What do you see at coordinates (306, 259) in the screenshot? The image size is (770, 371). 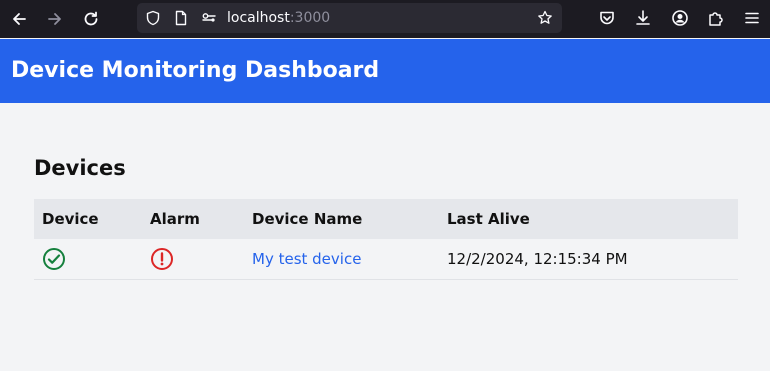 I see `device-name-link: My test device` at bounding box center [306, 259].